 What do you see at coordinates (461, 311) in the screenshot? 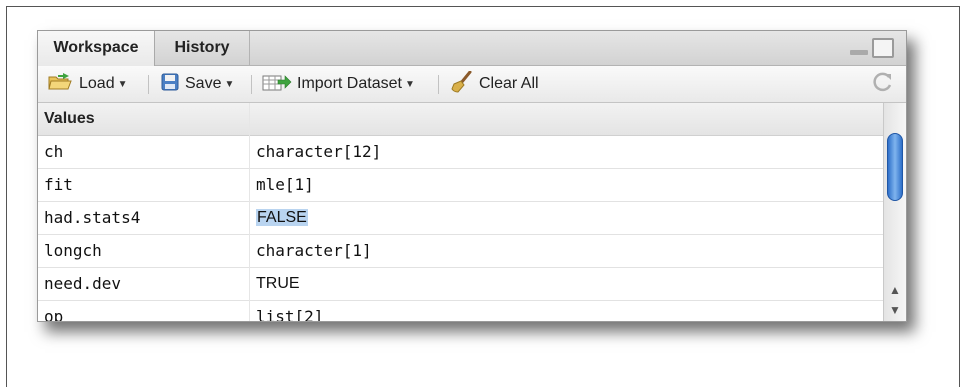
I see `table-row: op list[2]` at bounding box center [461, 311].